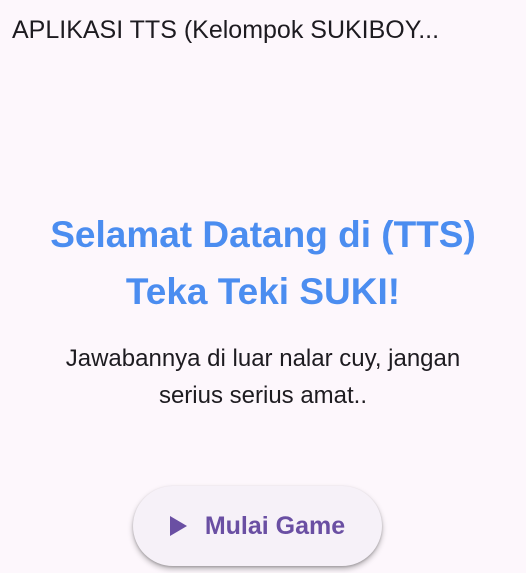 The width and height of the screenshot is (526, 573). What do you see at coordinates (263, 234) in the screenshot?
I see `welcome-headline-line1: Selamat Datang di (TTS)` at bounding box center [263, 234].